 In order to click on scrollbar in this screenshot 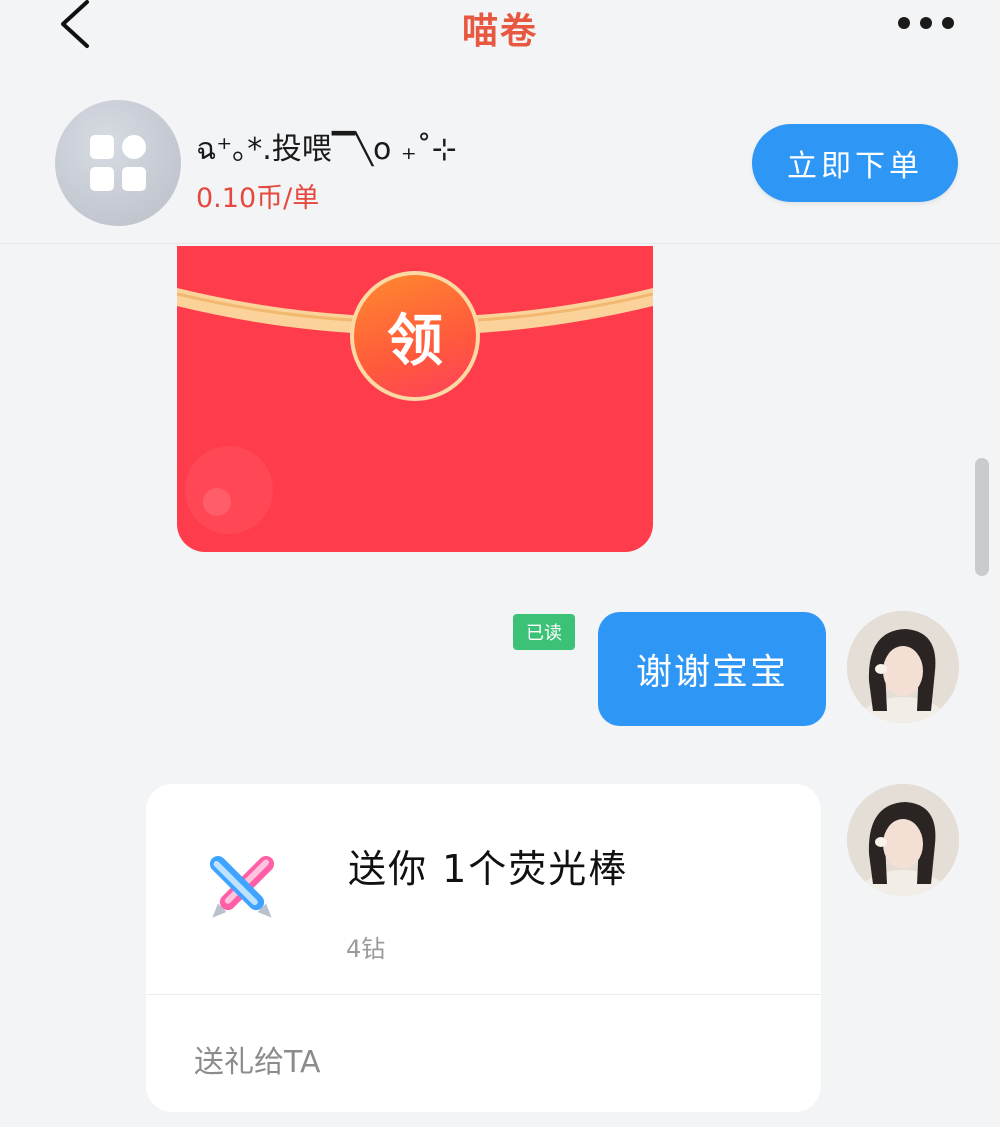, I will do `click(982, 517)`.